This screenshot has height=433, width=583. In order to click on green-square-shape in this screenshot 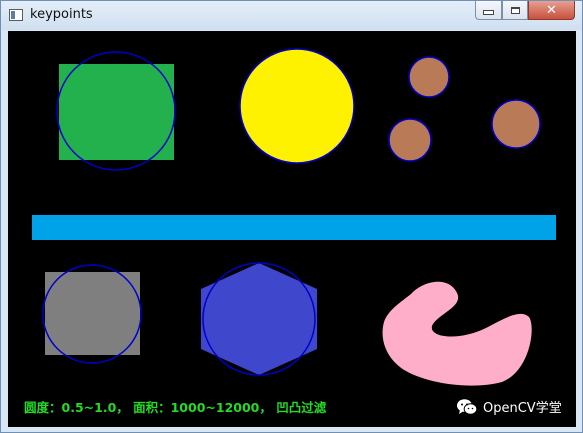, I will do `click(116, 112)`.